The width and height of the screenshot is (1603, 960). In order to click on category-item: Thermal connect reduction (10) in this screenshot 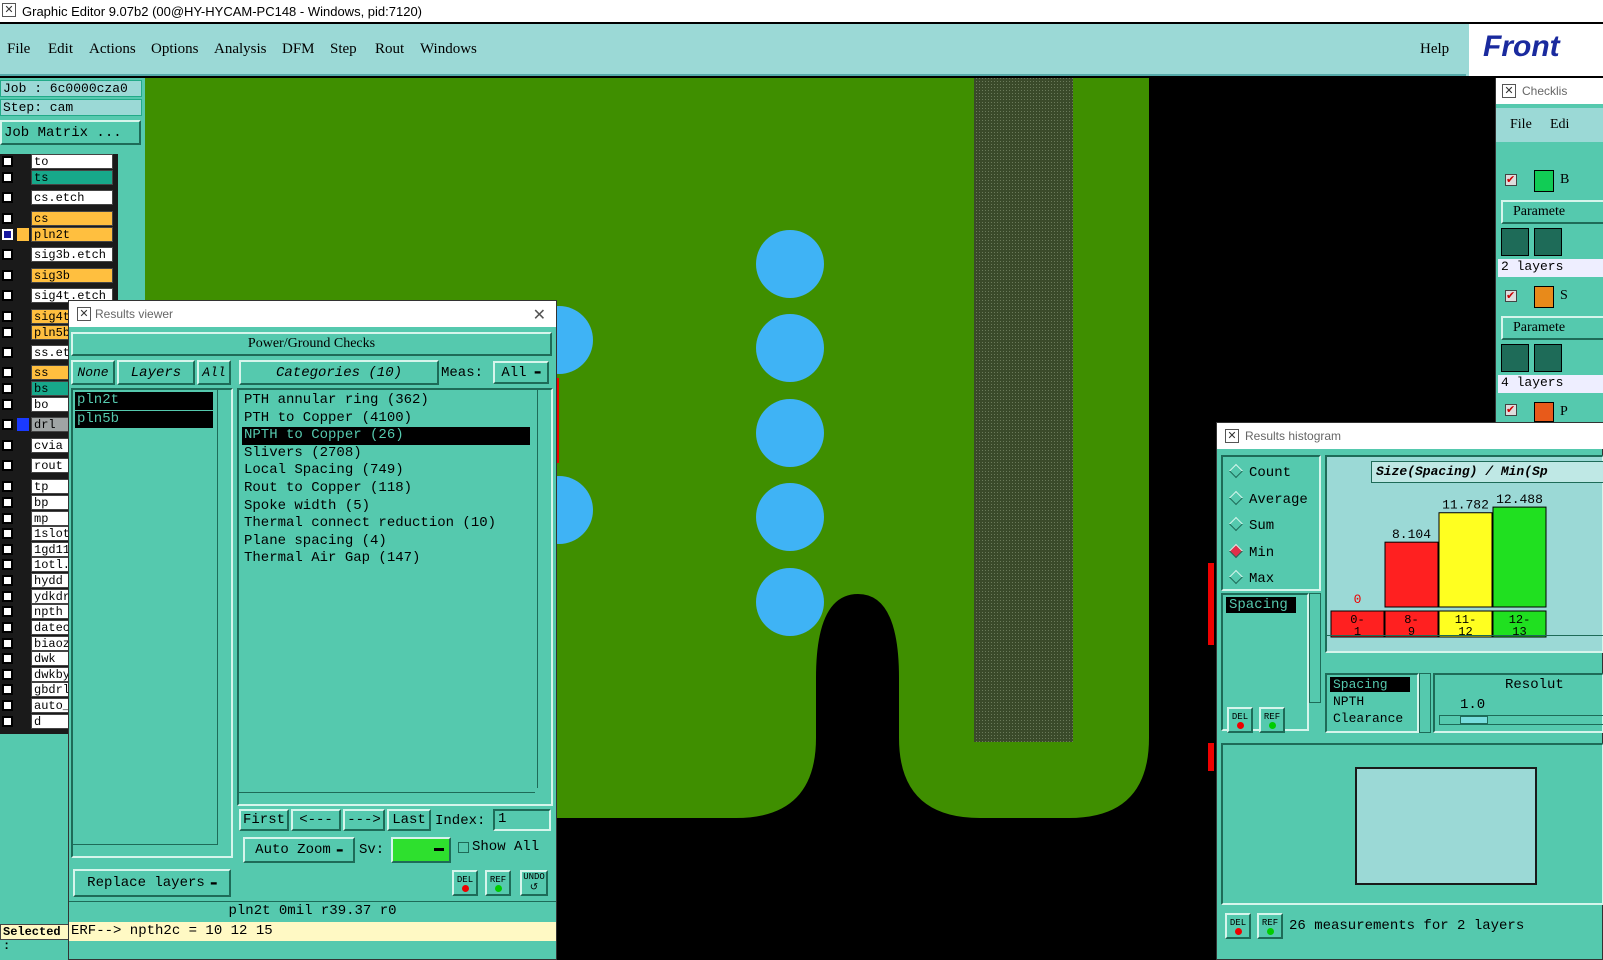, I will do `click(386, 524)`.